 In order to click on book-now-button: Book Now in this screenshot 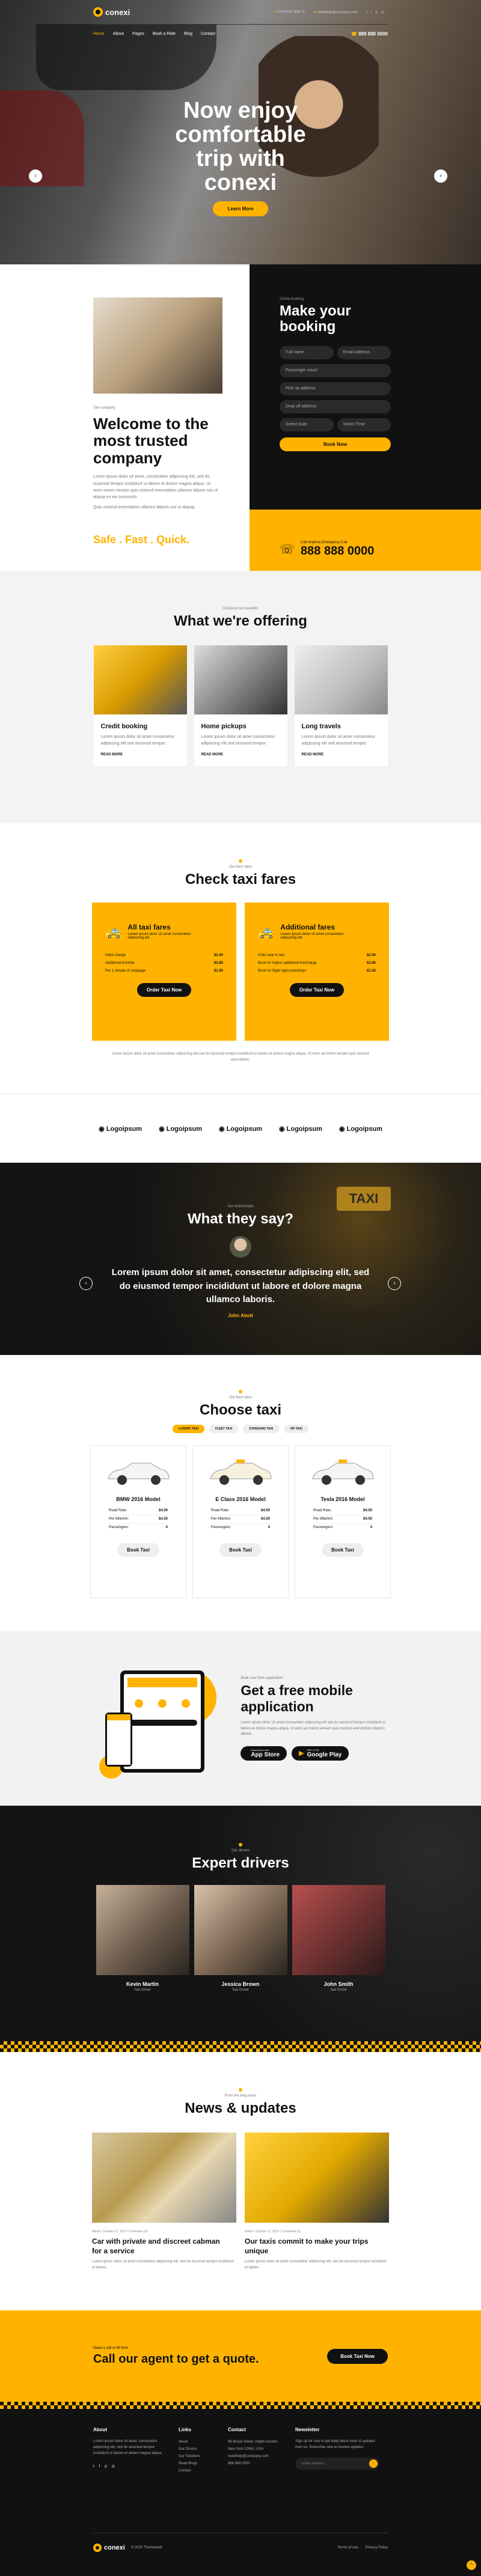, I will do `click(335, 444)`.